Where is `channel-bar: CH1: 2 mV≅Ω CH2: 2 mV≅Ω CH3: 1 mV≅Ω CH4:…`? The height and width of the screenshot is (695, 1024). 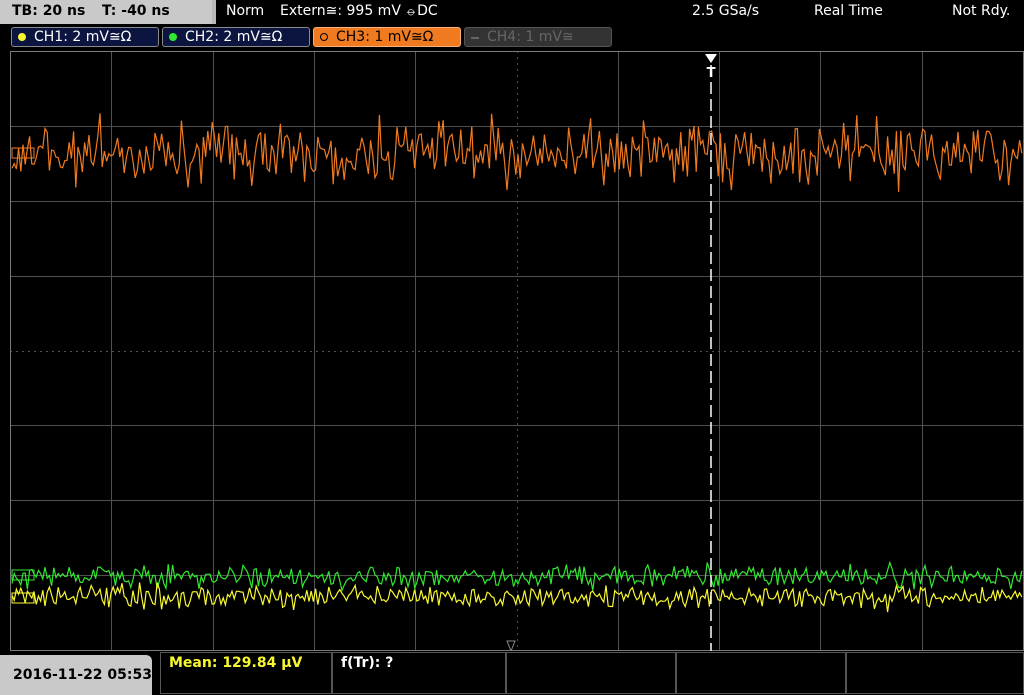
channel-bar: CH1: 2 mV≅Ω CH2: 2 mV≅Ω CH3: 1 mV≅Ω CH4:… is located at coordinates (512, 37).